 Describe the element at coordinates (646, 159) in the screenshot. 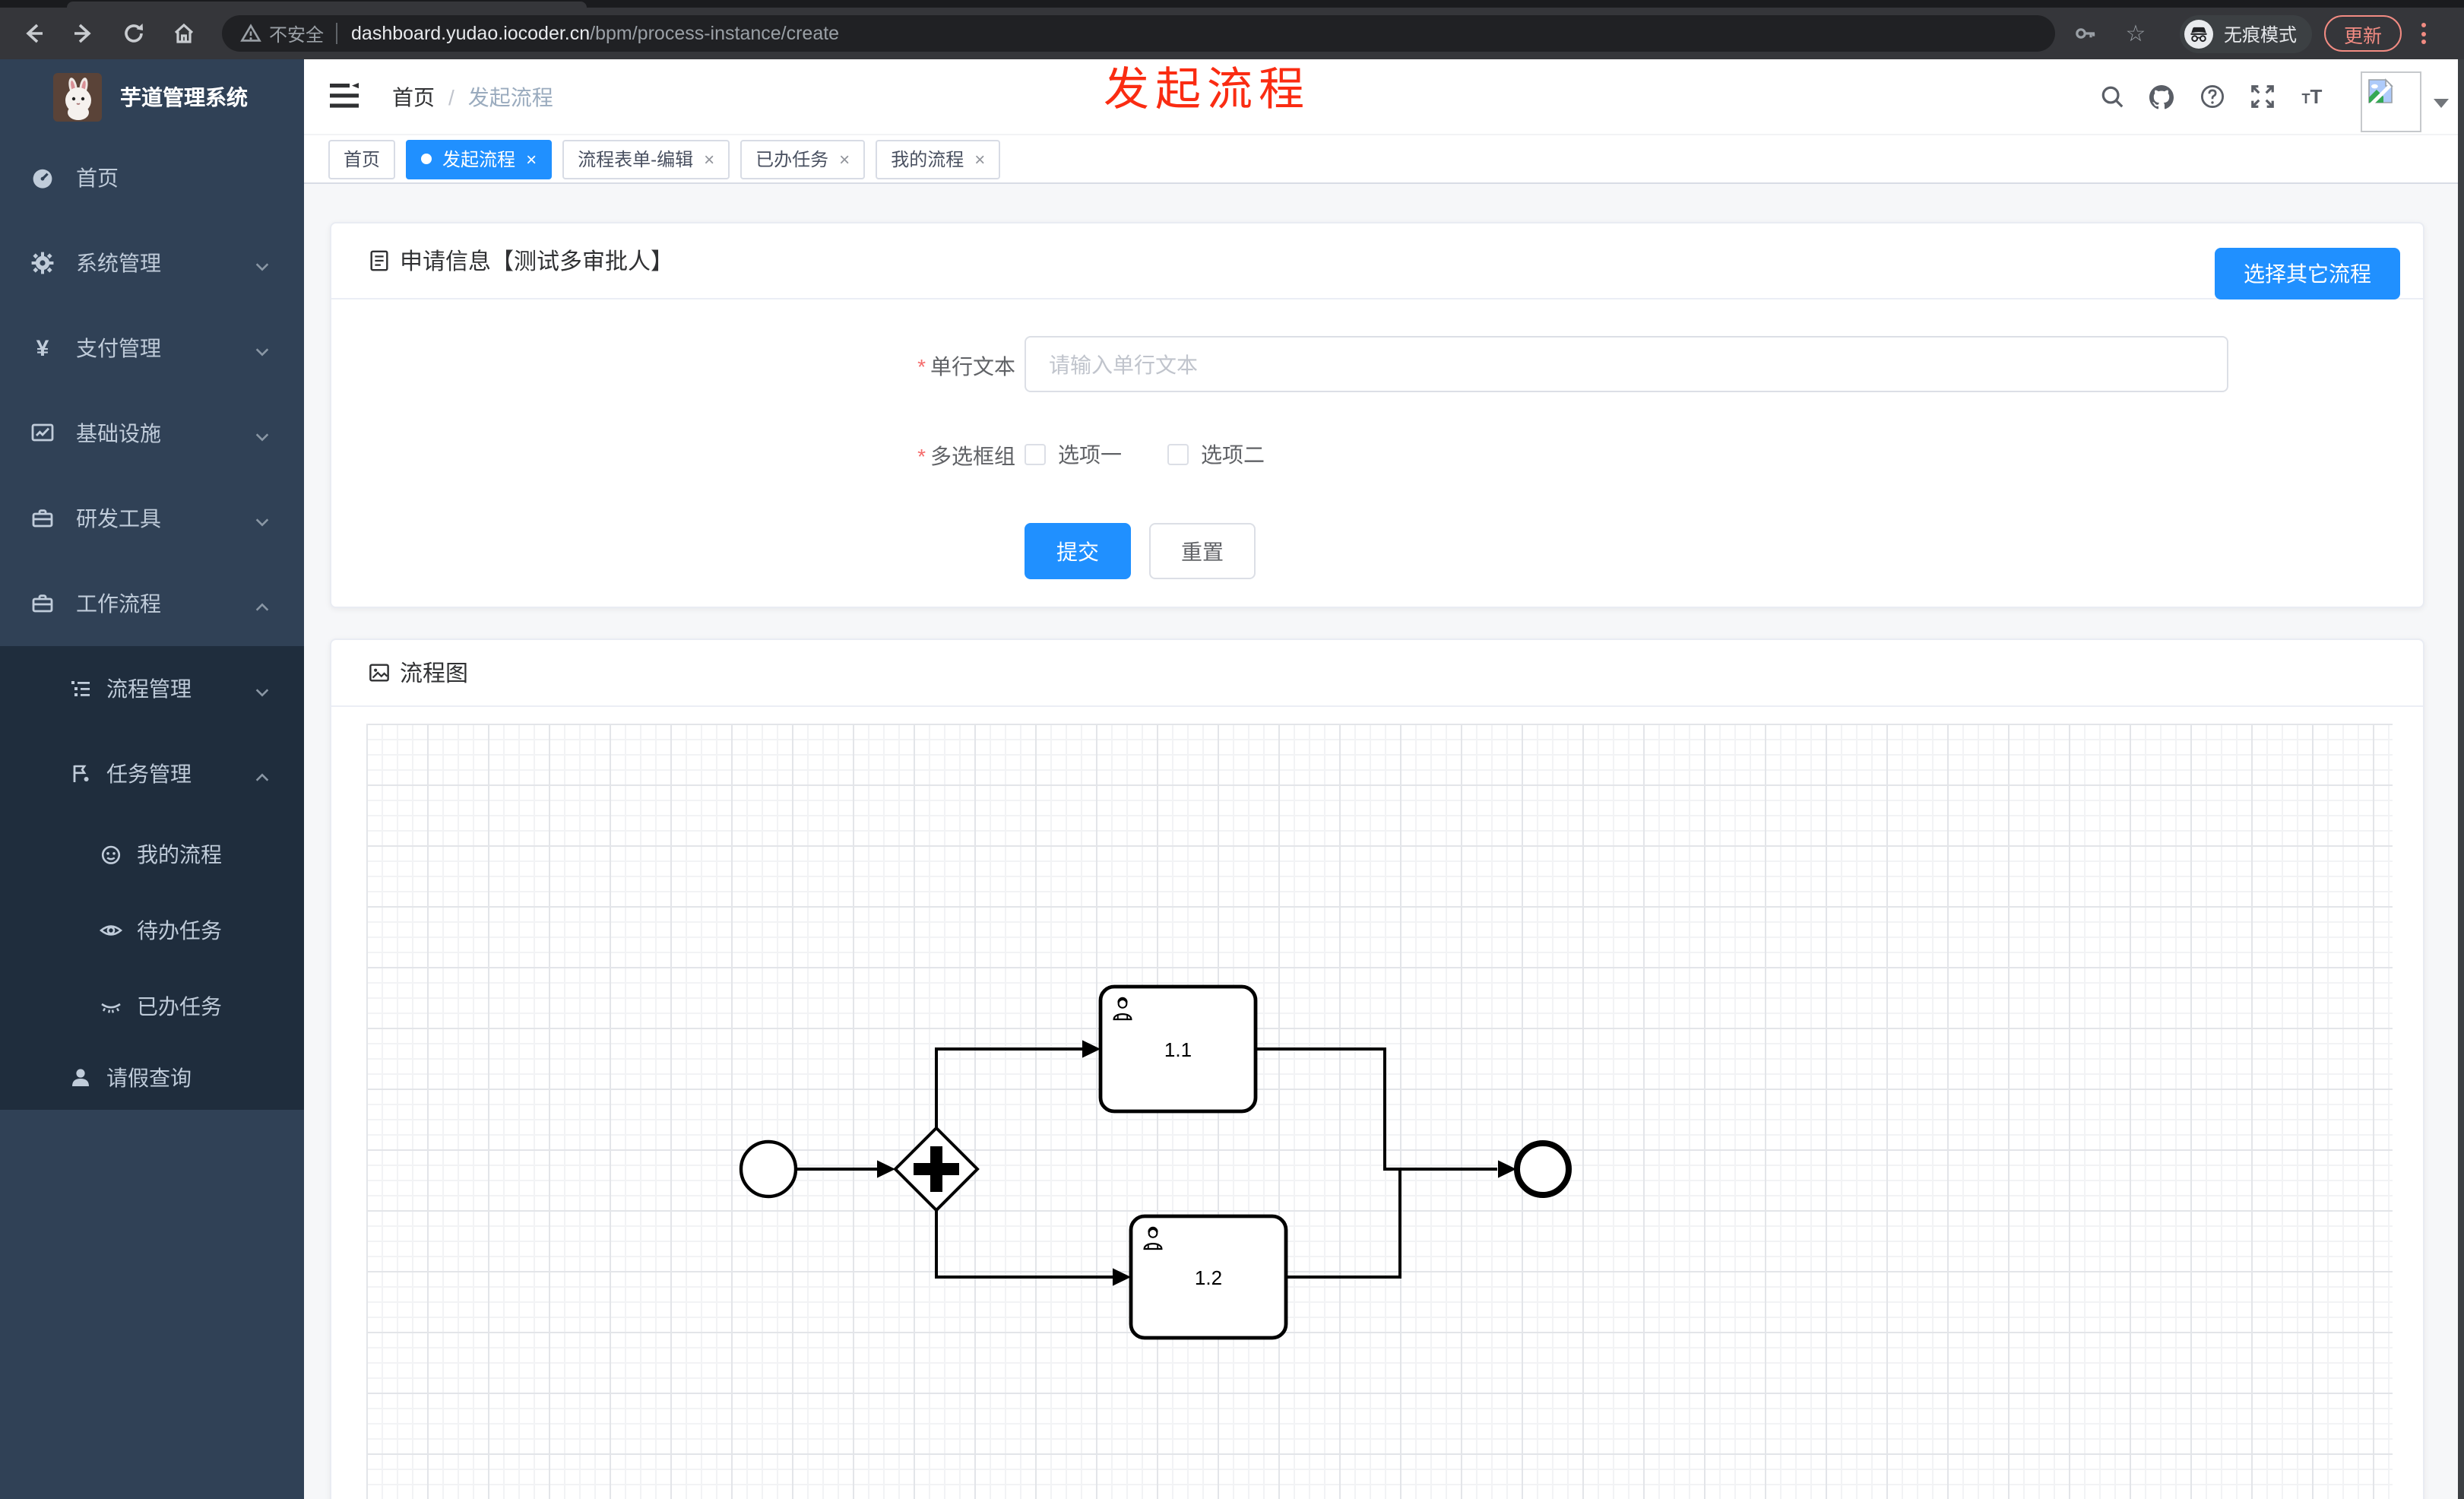

I see `tab-process-form-edit: 流程表单-编辑 ×` at that location.